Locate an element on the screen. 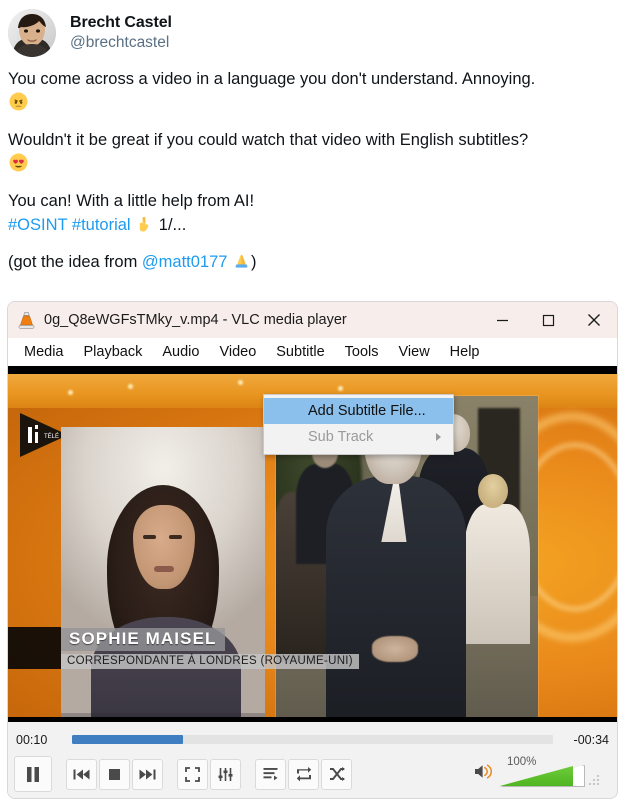  subtitle-dropdown-menu: Add Subtitle File... Sub Track is located at coordinates (358, 424).